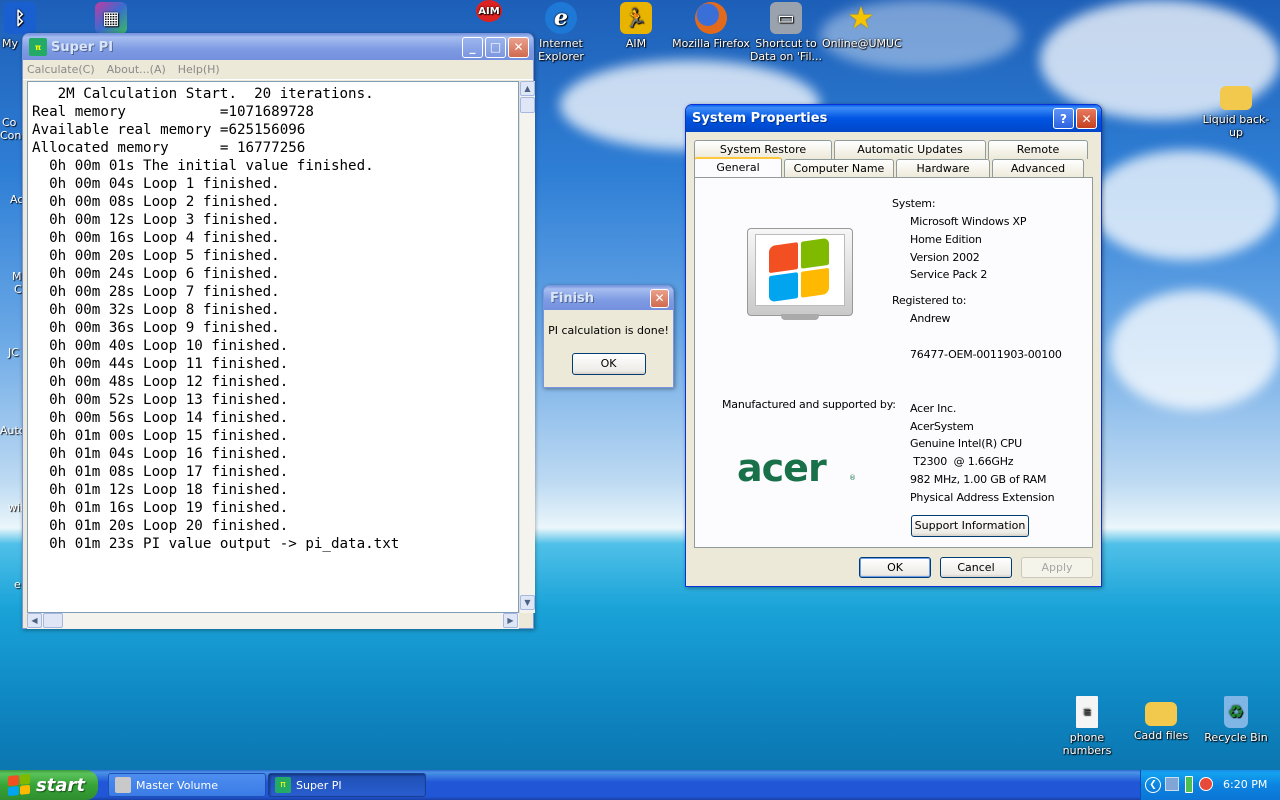  I want to click on firefox-icon, so click(711, 18).